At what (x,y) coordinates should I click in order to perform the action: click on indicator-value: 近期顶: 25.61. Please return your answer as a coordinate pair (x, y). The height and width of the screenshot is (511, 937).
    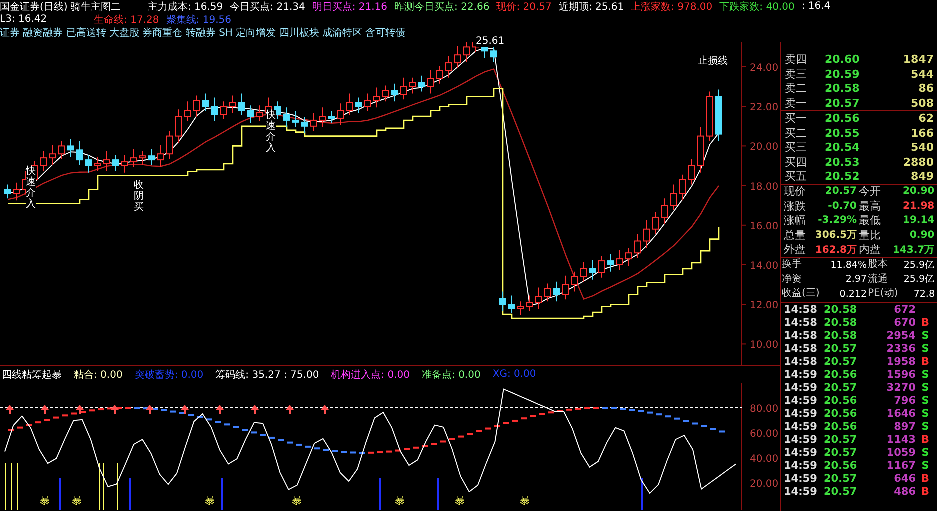
    Looking at the image, I should click on (591, 7).